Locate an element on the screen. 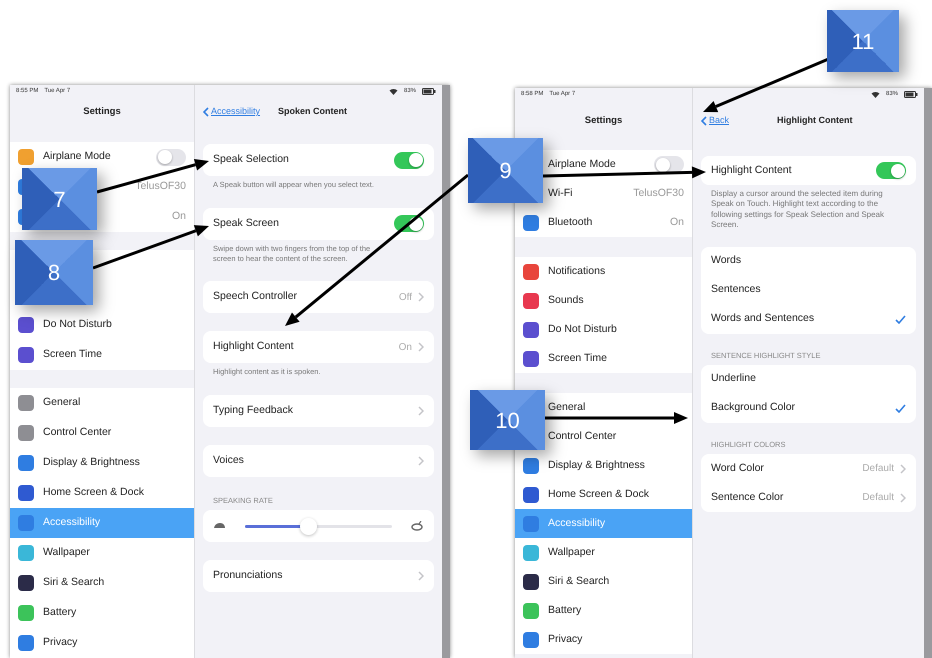 Image resolution: width=932 pixels, height=658 pixels. setting-label: Voices is located at coordinates (228, 460).